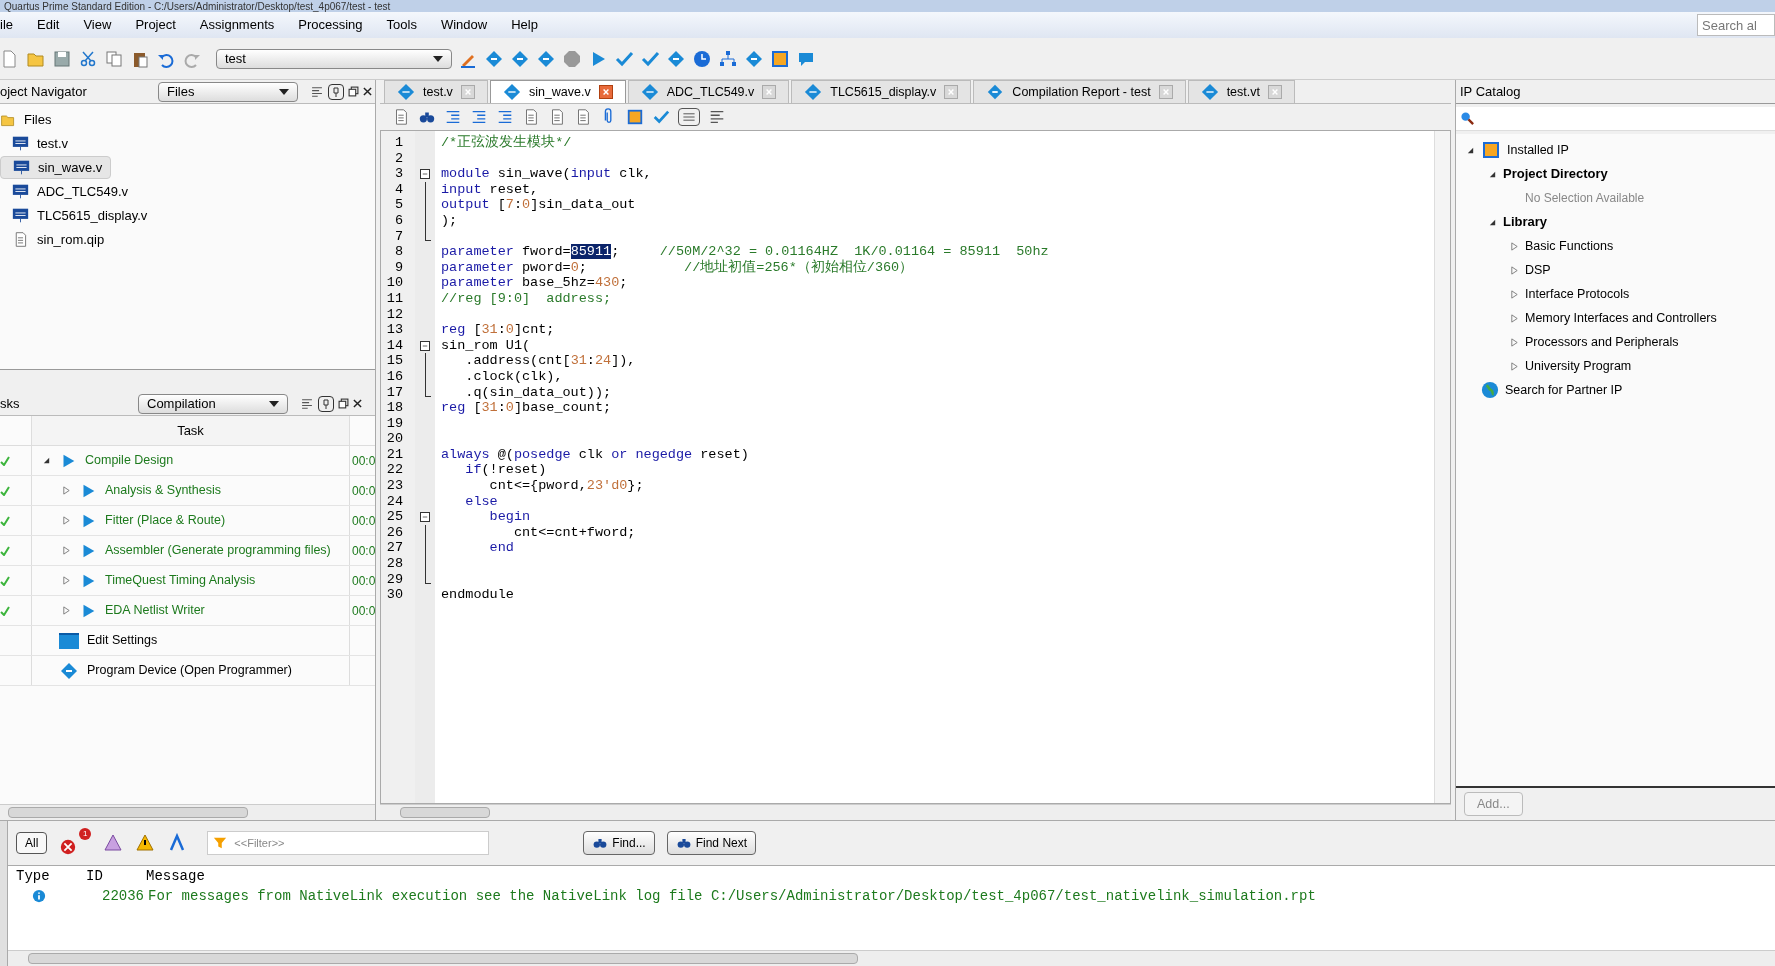  Describe the element at coordinates (1577, 294) in the screenshot. I see `tree-item: Interface Protocols` at that location.